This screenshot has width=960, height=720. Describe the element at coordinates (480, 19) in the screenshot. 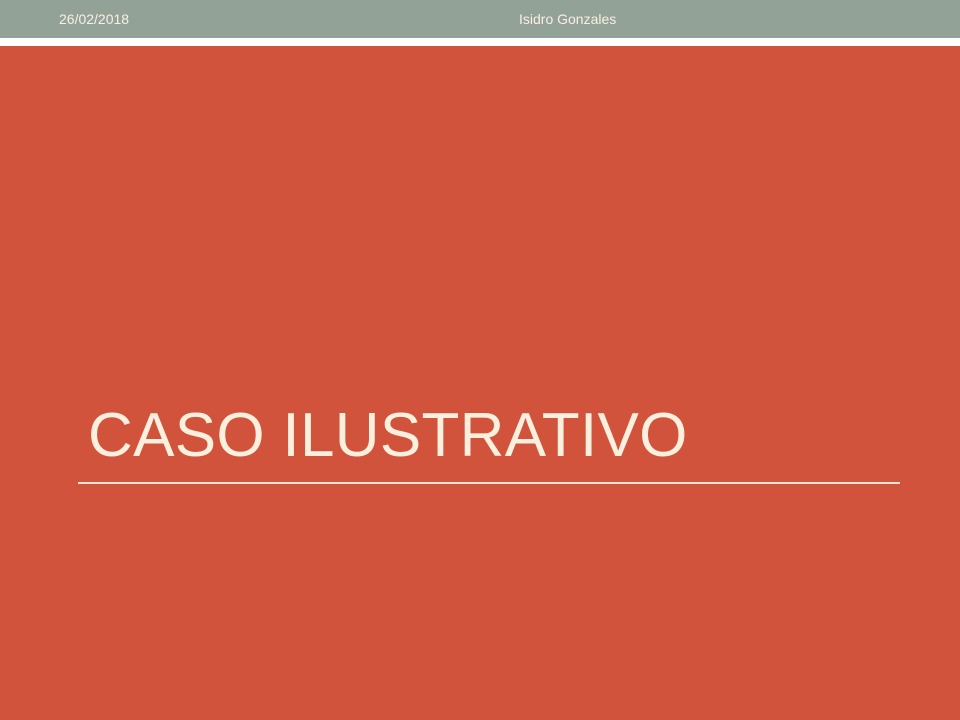

I see `top-band: 26/02/2018 Isidro Gonzales` at that location.